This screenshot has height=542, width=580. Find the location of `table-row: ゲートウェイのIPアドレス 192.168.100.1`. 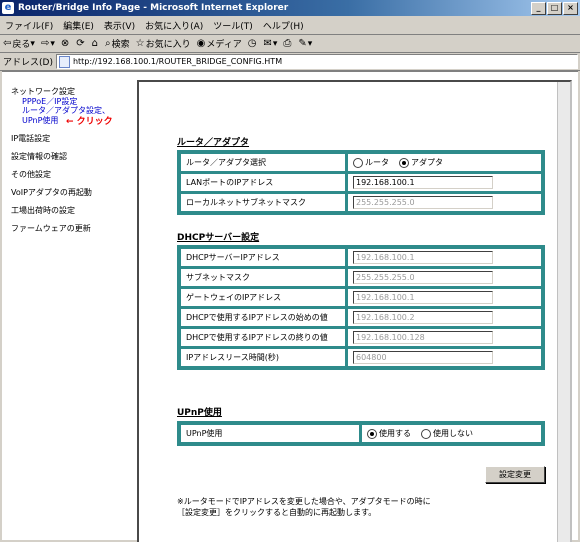

table-row: ゲートウェイのIPアドレス 192.168.100.1 is located at coordinates (361, 297).